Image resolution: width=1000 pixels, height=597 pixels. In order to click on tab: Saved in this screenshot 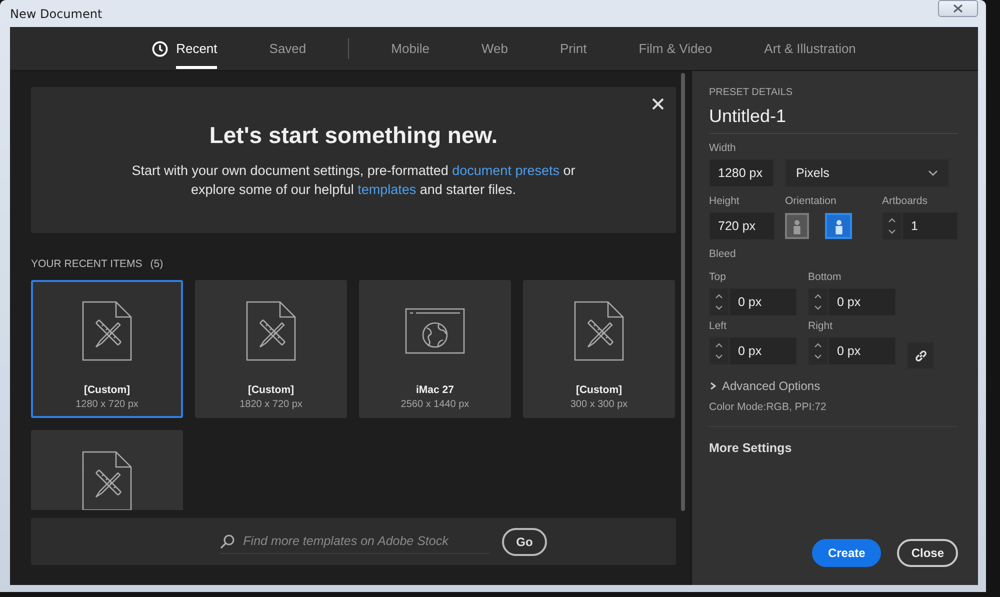, I will do `click(287, 48)`.